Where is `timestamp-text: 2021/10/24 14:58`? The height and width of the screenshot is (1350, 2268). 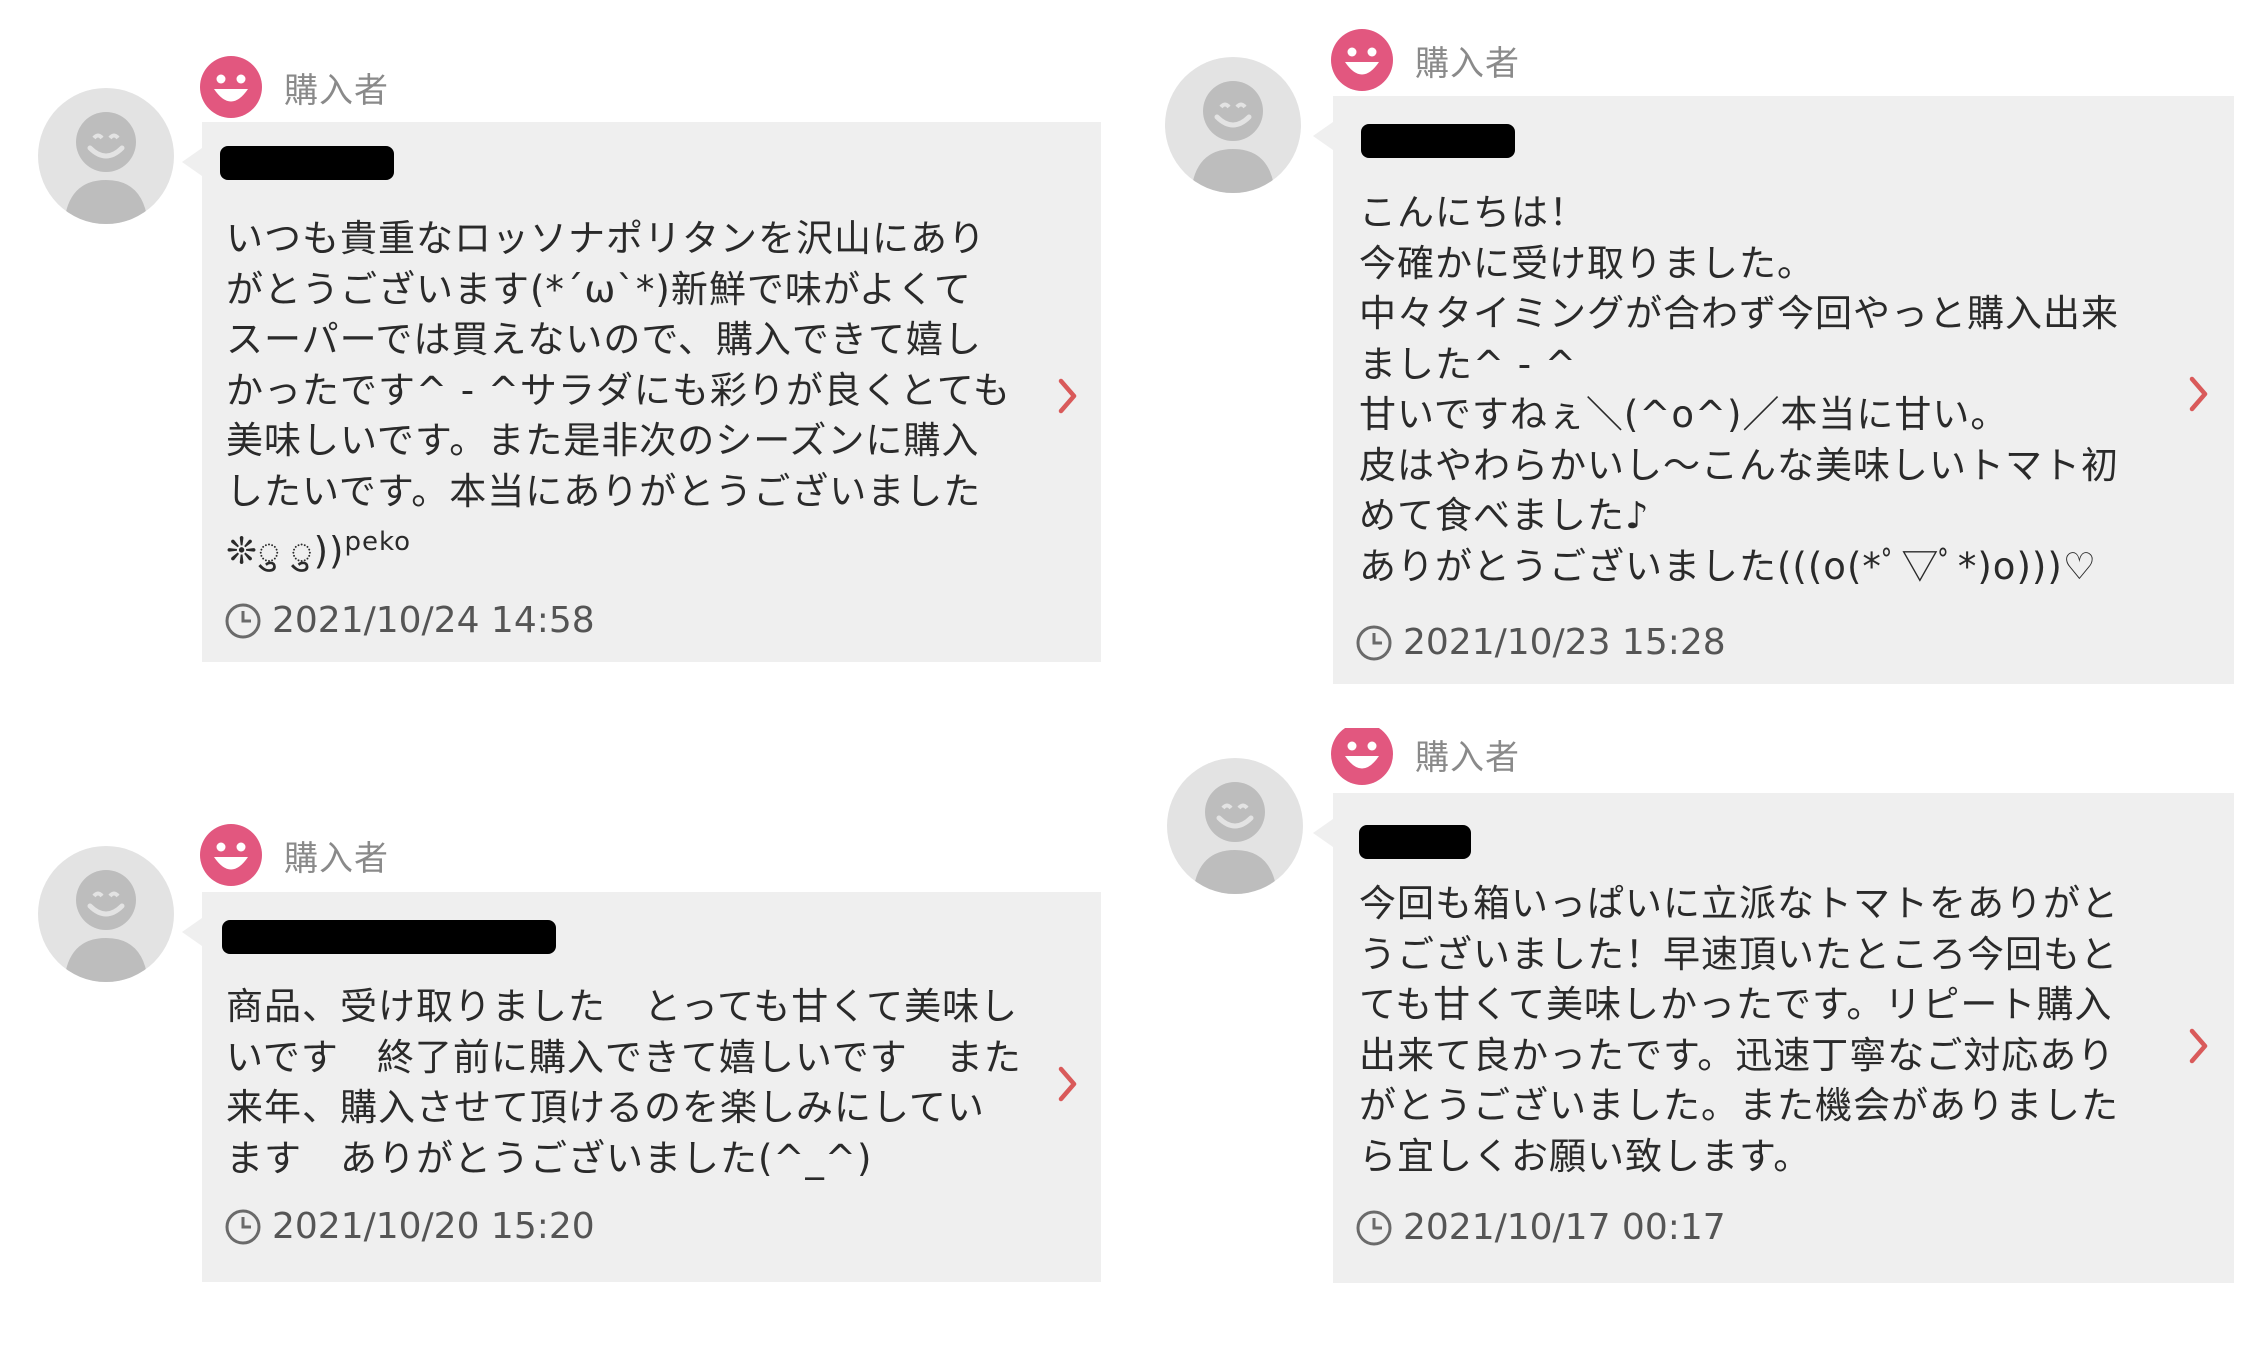 timestamp-text: 2021/10/24 14:58 is located at coordinates (433, 620).